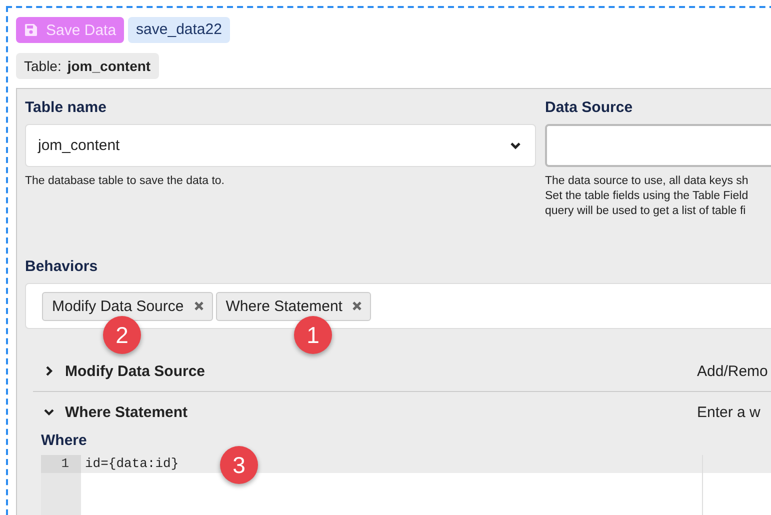 The height and width of the screenshot is (515, 771). What do you see at coordinates (43, 66) in the screenshot?
I see `table-label: Table:` at bounding box center [43, 66].